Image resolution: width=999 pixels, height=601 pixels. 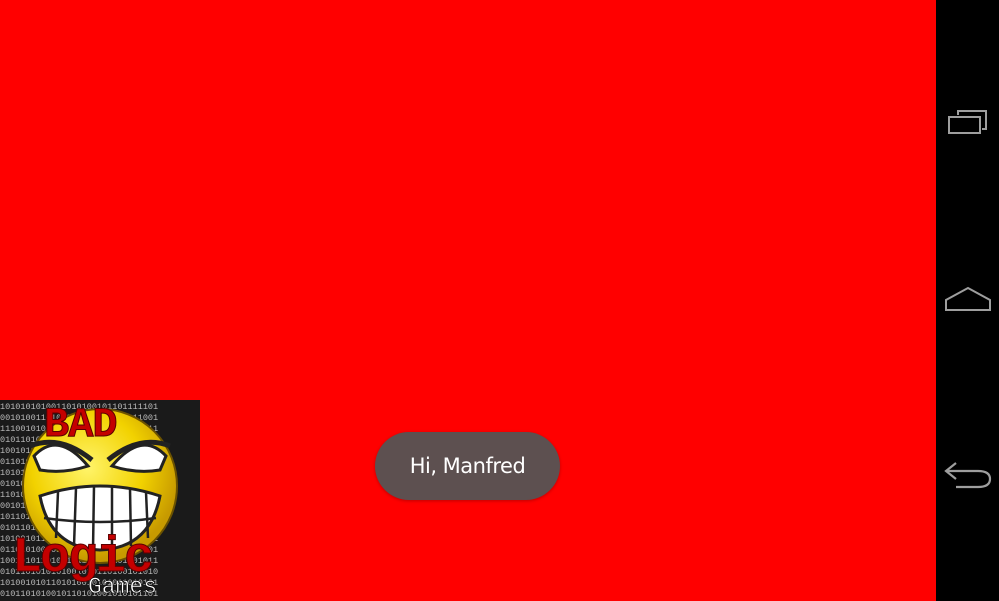 I want to click on back-button, so click(x=967, y=475).